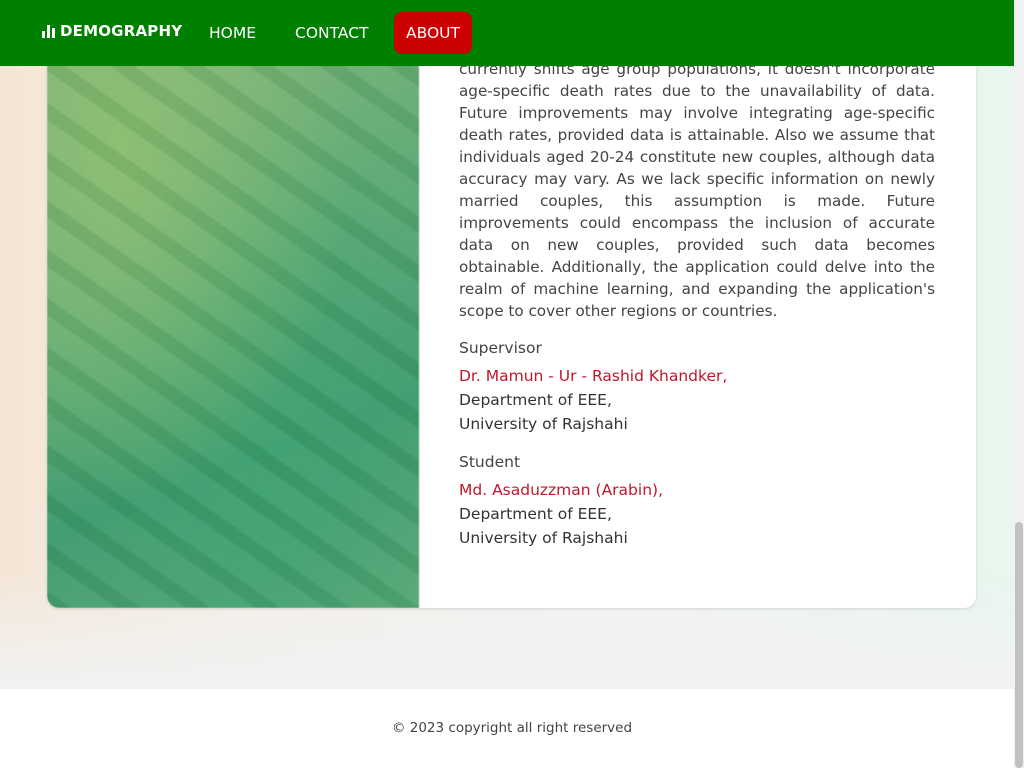 The height and width of the screenshot is (768, 1024). Describe the element at coordinates (512, 728) in the screenshot. I see `copyright-text: © 2023 copyright all right reserved` at that location.